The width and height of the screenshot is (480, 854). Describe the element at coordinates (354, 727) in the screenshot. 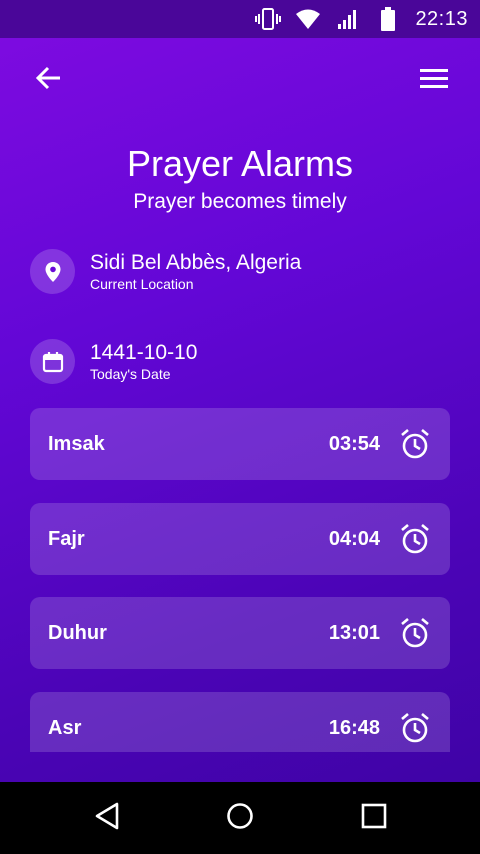

I see `prayer-time: 16:48` at that location.